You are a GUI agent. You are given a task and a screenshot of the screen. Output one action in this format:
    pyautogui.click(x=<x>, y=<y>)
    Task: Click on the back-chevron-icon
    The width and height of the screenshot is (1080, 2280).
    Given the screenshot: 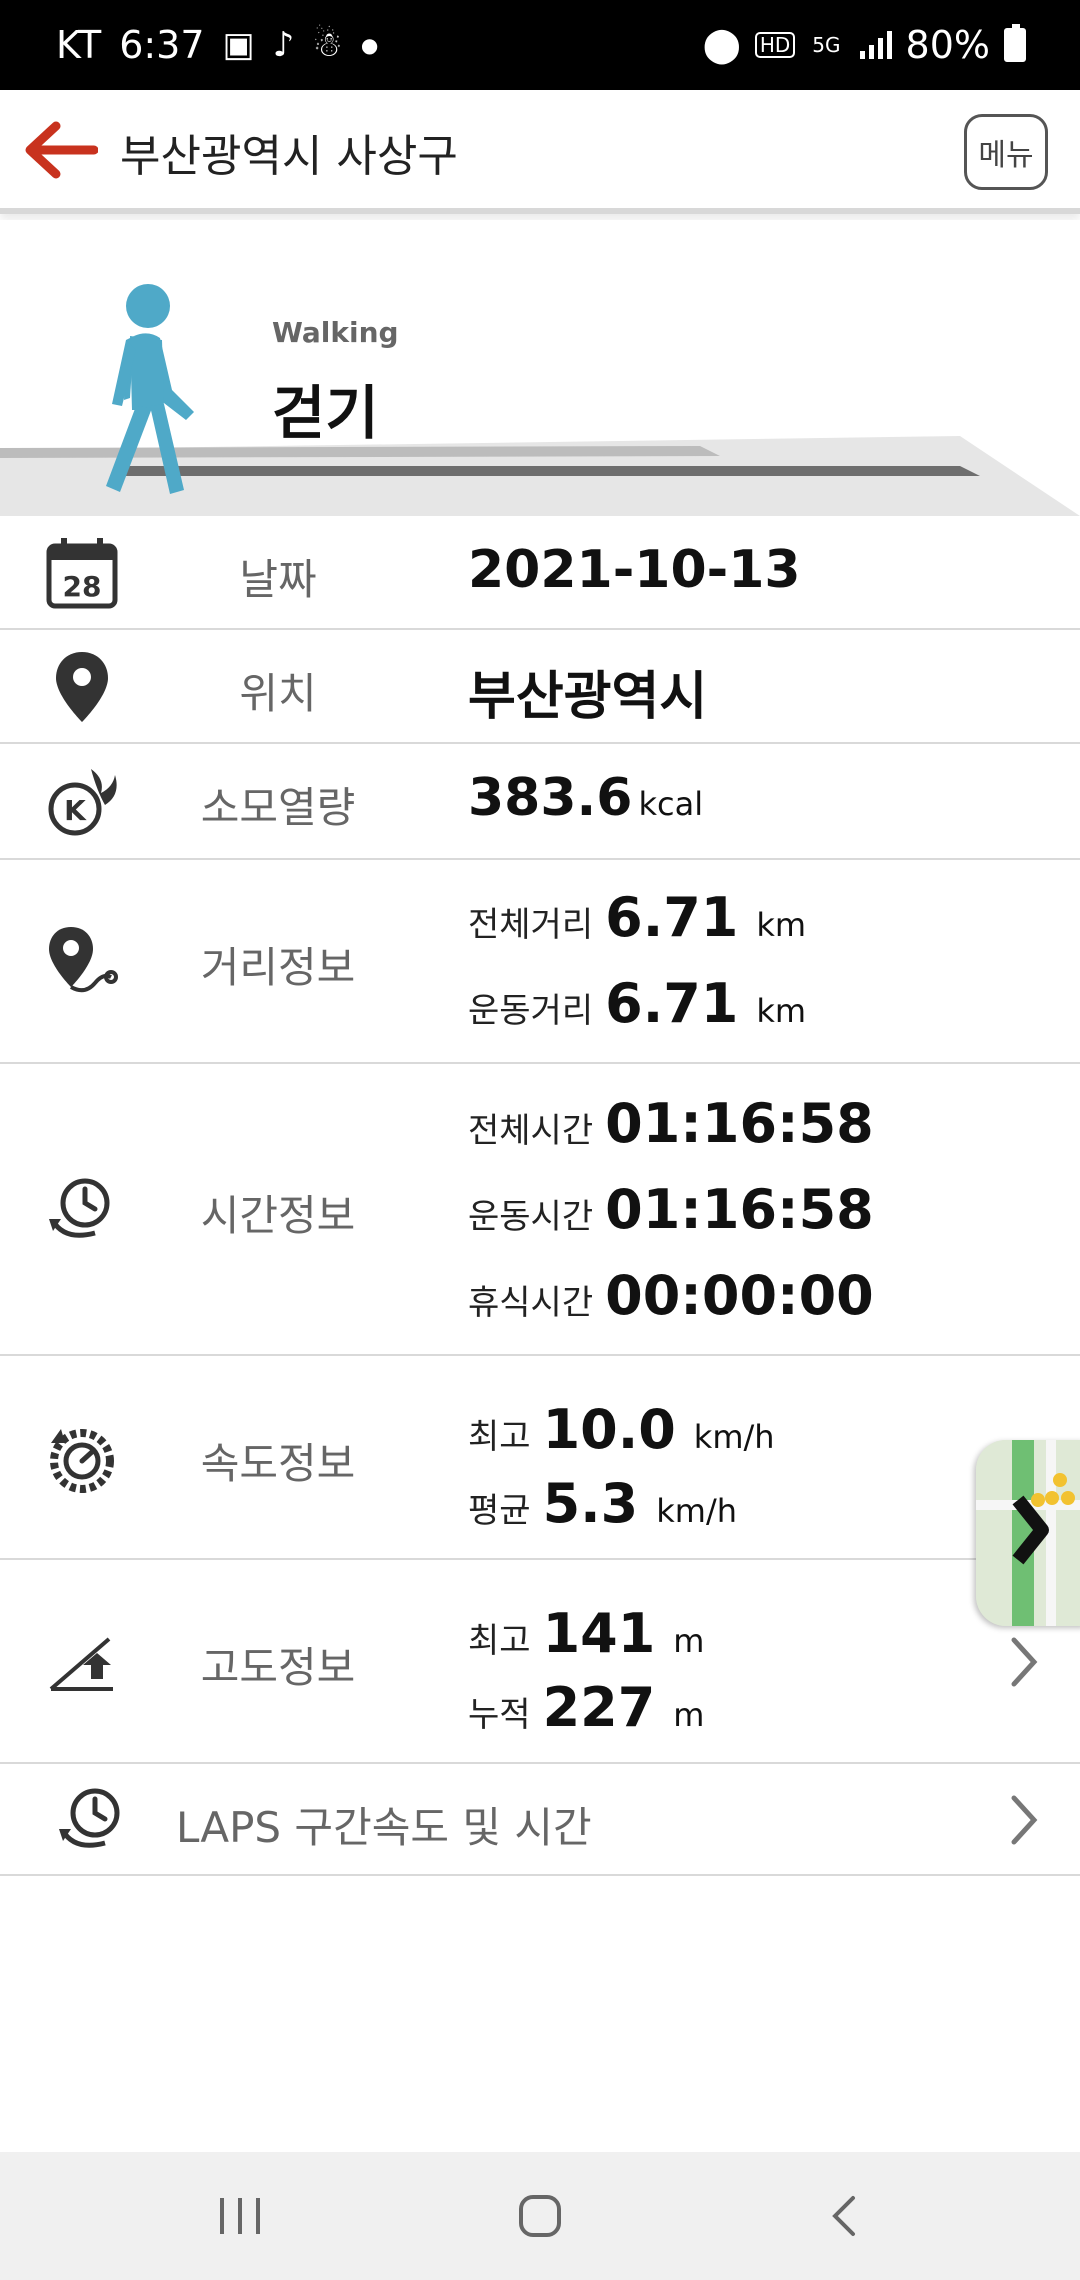 What is the action you would take?
    pyautogui.click(x=843, y=2216)
    